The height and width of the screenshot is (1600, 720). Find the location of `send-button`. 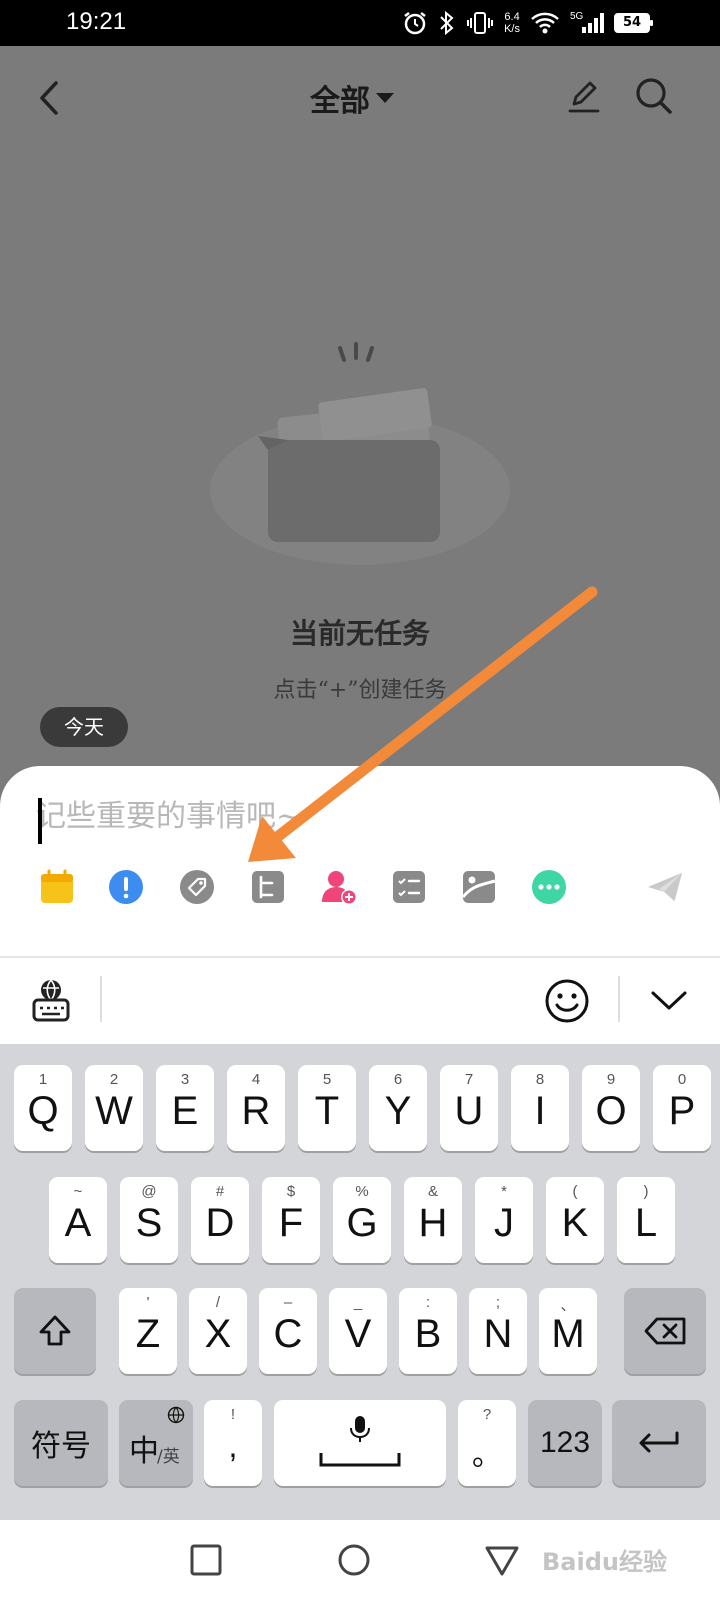

send-button is located at coordinates (665, 887).